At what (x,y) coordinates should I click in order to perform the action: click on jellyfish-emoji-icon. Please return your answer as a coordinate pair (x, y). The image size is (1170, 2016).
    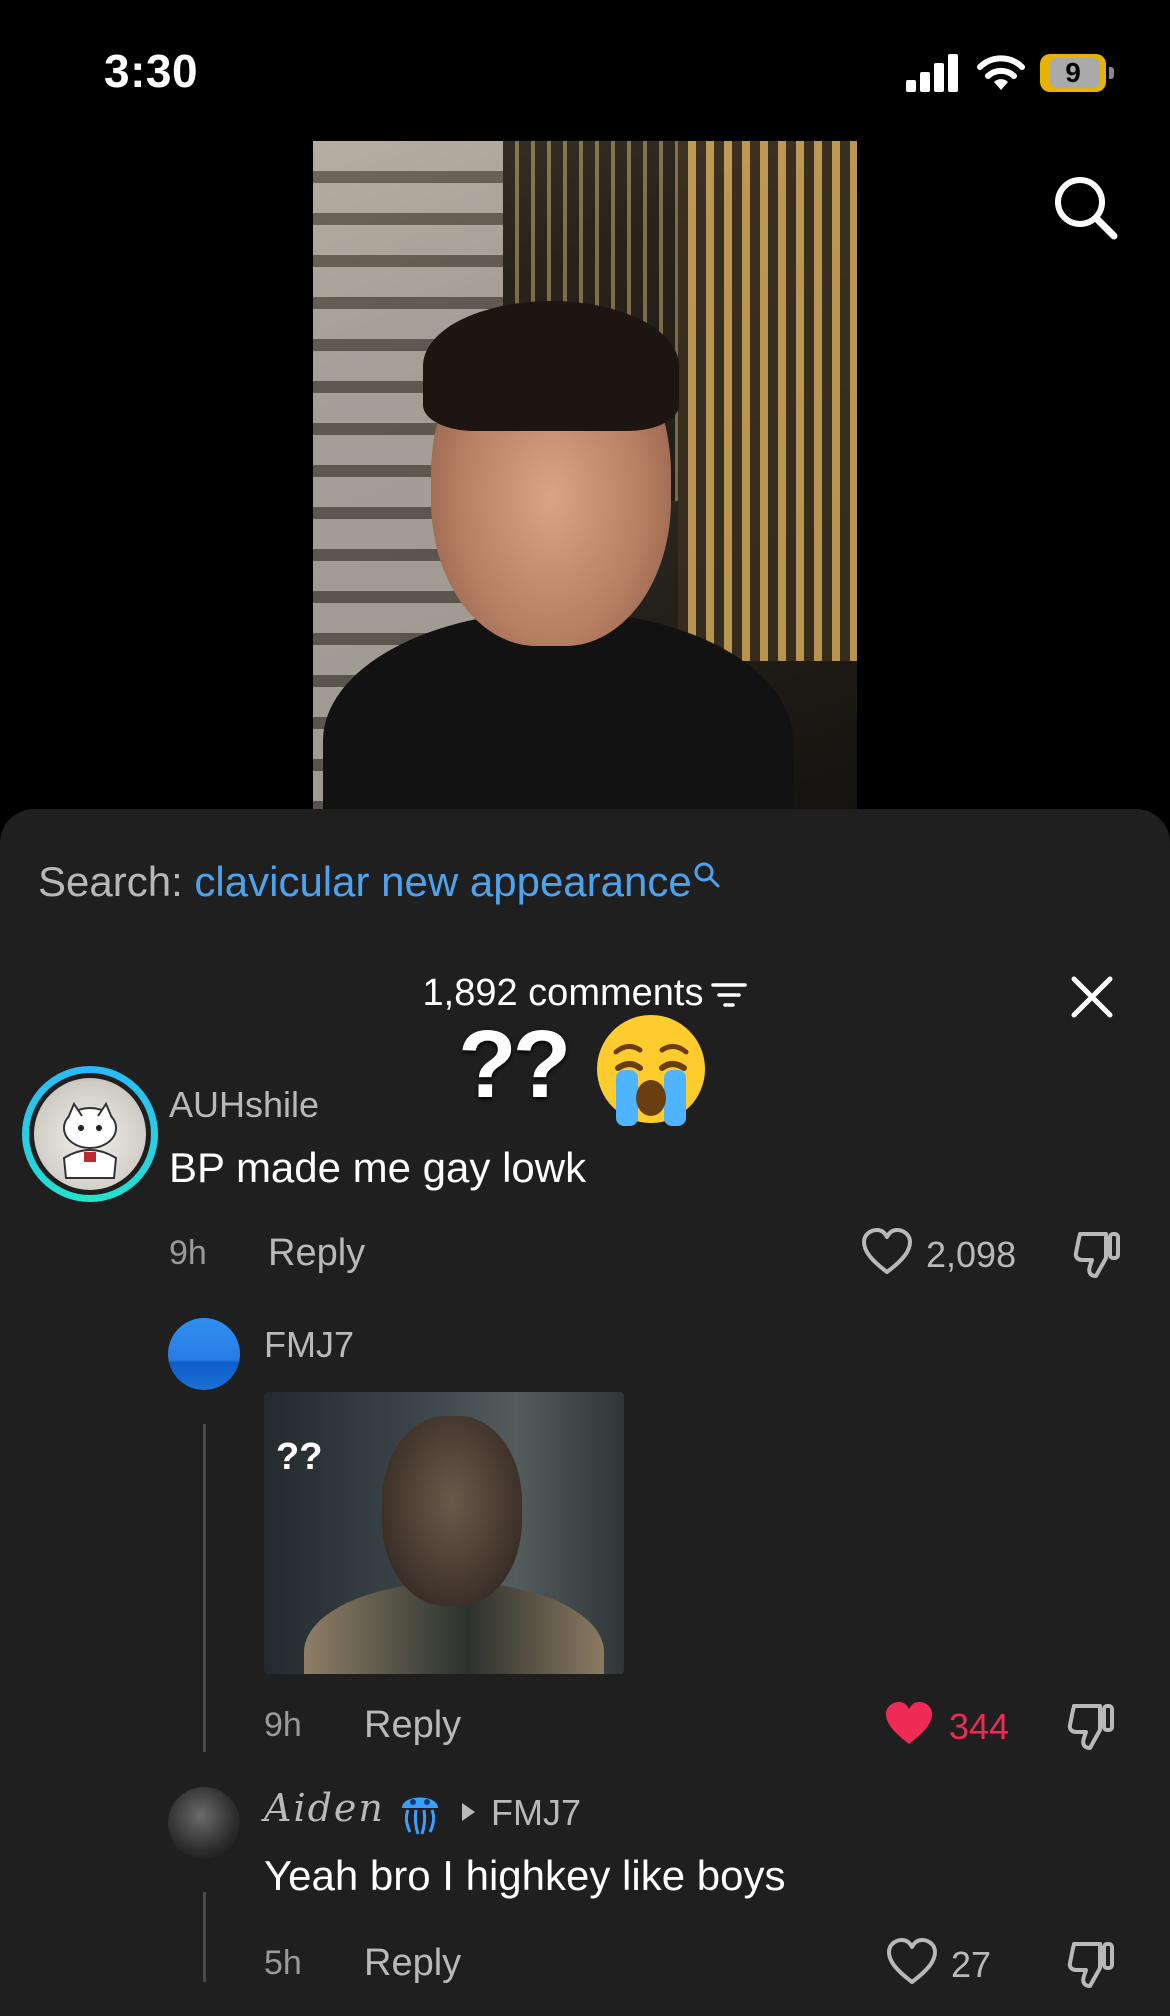
    Looking at the image, I should click on (420, 1816).